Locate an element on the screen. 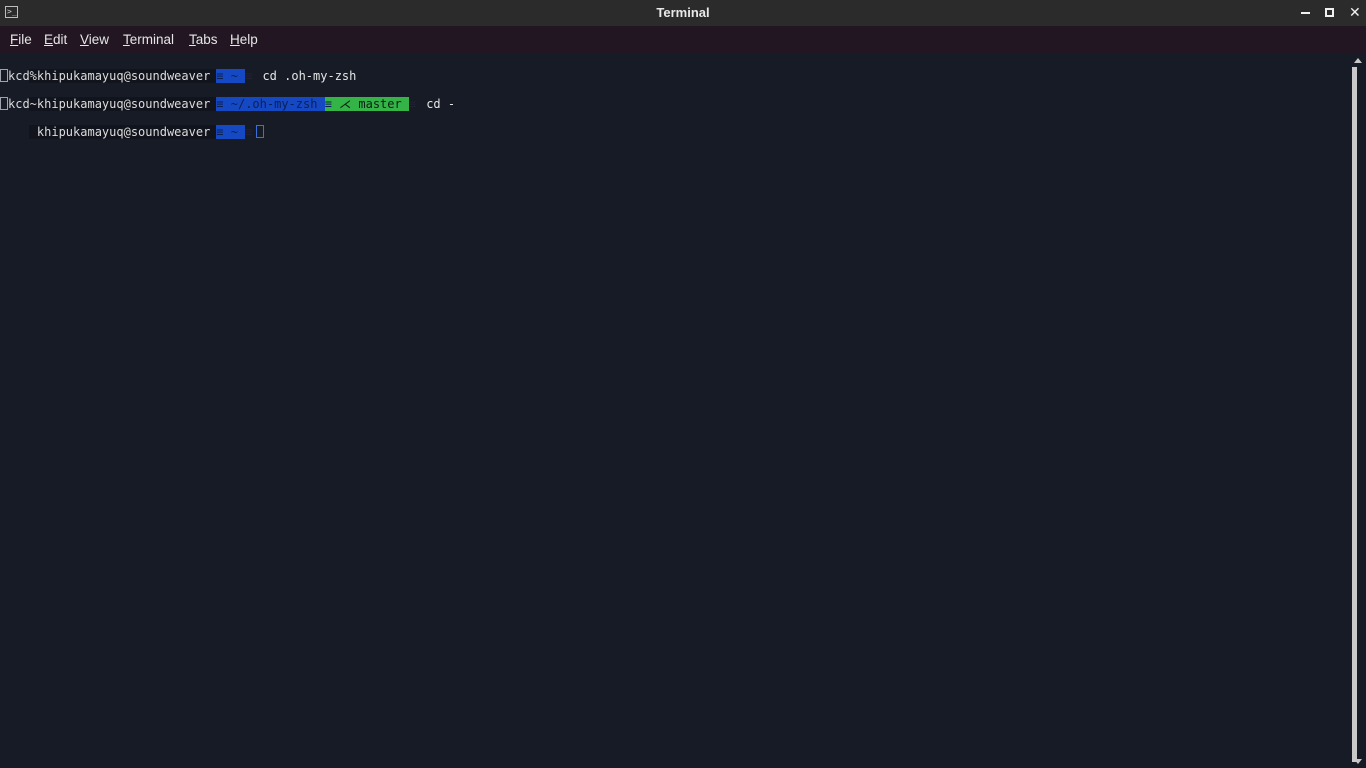 The height and width of the screenshot is (768, 1366). prompt-line: khipukamayuq@soundweaver ≡ ~ ≡ is located at coordinates (132, 125).